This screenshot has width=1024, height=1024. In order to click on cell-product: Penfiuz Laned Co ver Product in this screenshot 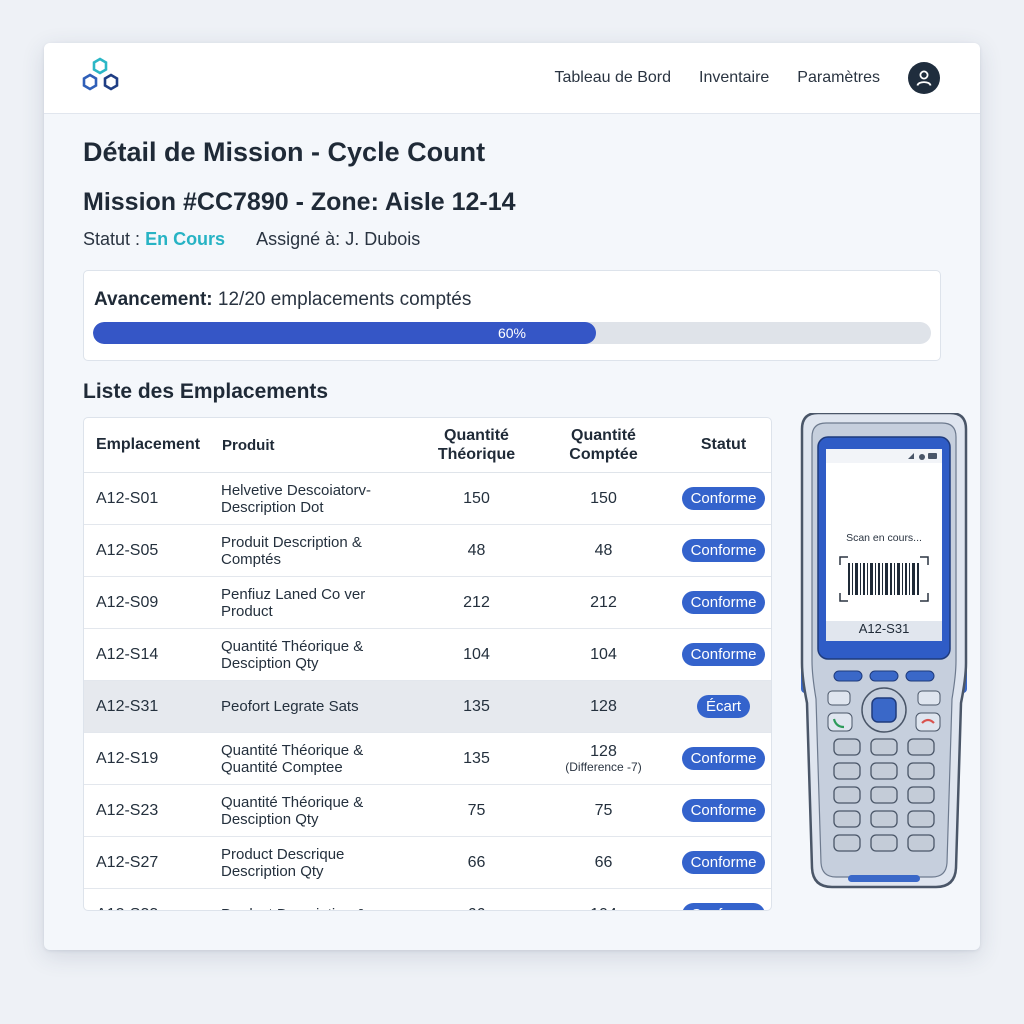, I will do `click(317, 602)`.